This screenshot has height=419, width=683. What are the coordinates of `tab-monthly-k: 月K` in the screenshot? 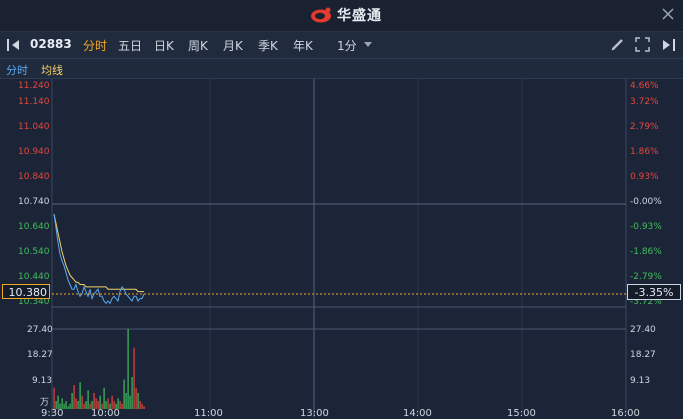 It's located at (233, 45).